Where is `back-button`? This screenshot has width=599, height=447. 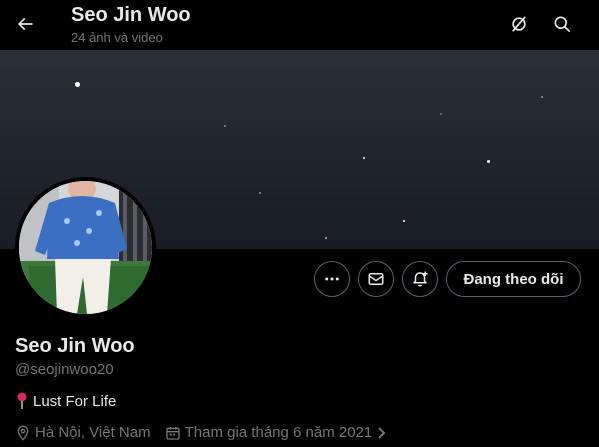 back-button is located at coordinates (25, 24).